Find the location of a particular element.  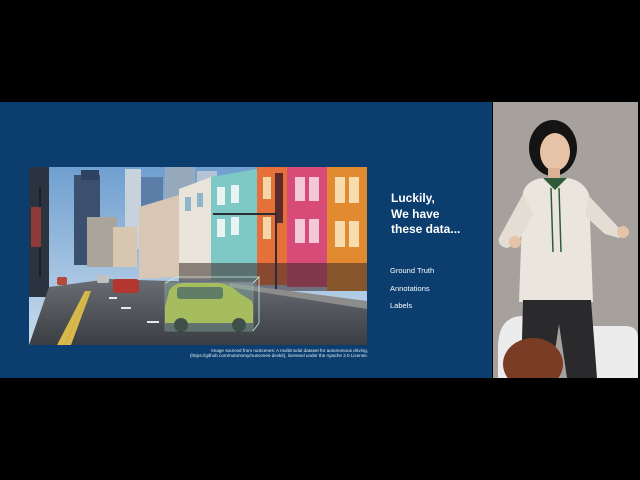

presenter-illustration is located at coordinates (565, 240).